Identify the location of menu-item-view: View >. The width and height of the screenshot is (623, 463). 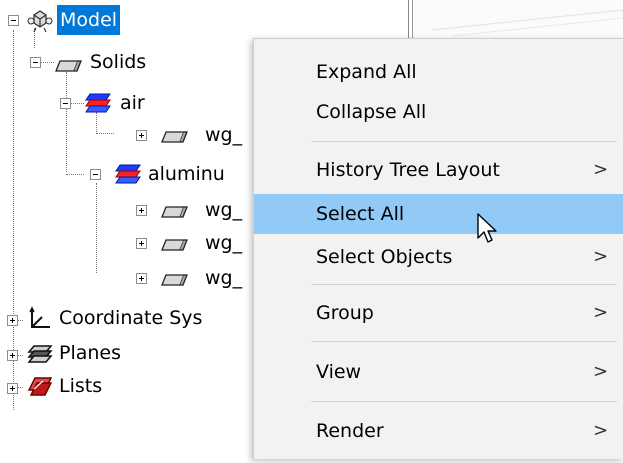
(438, 372).